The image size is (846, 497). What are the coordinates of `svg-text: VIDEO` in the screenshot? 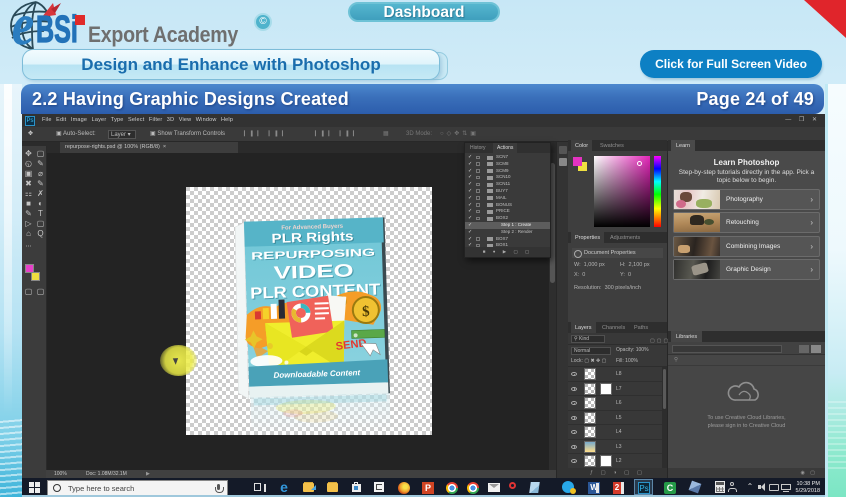 It's located at (313, 271).